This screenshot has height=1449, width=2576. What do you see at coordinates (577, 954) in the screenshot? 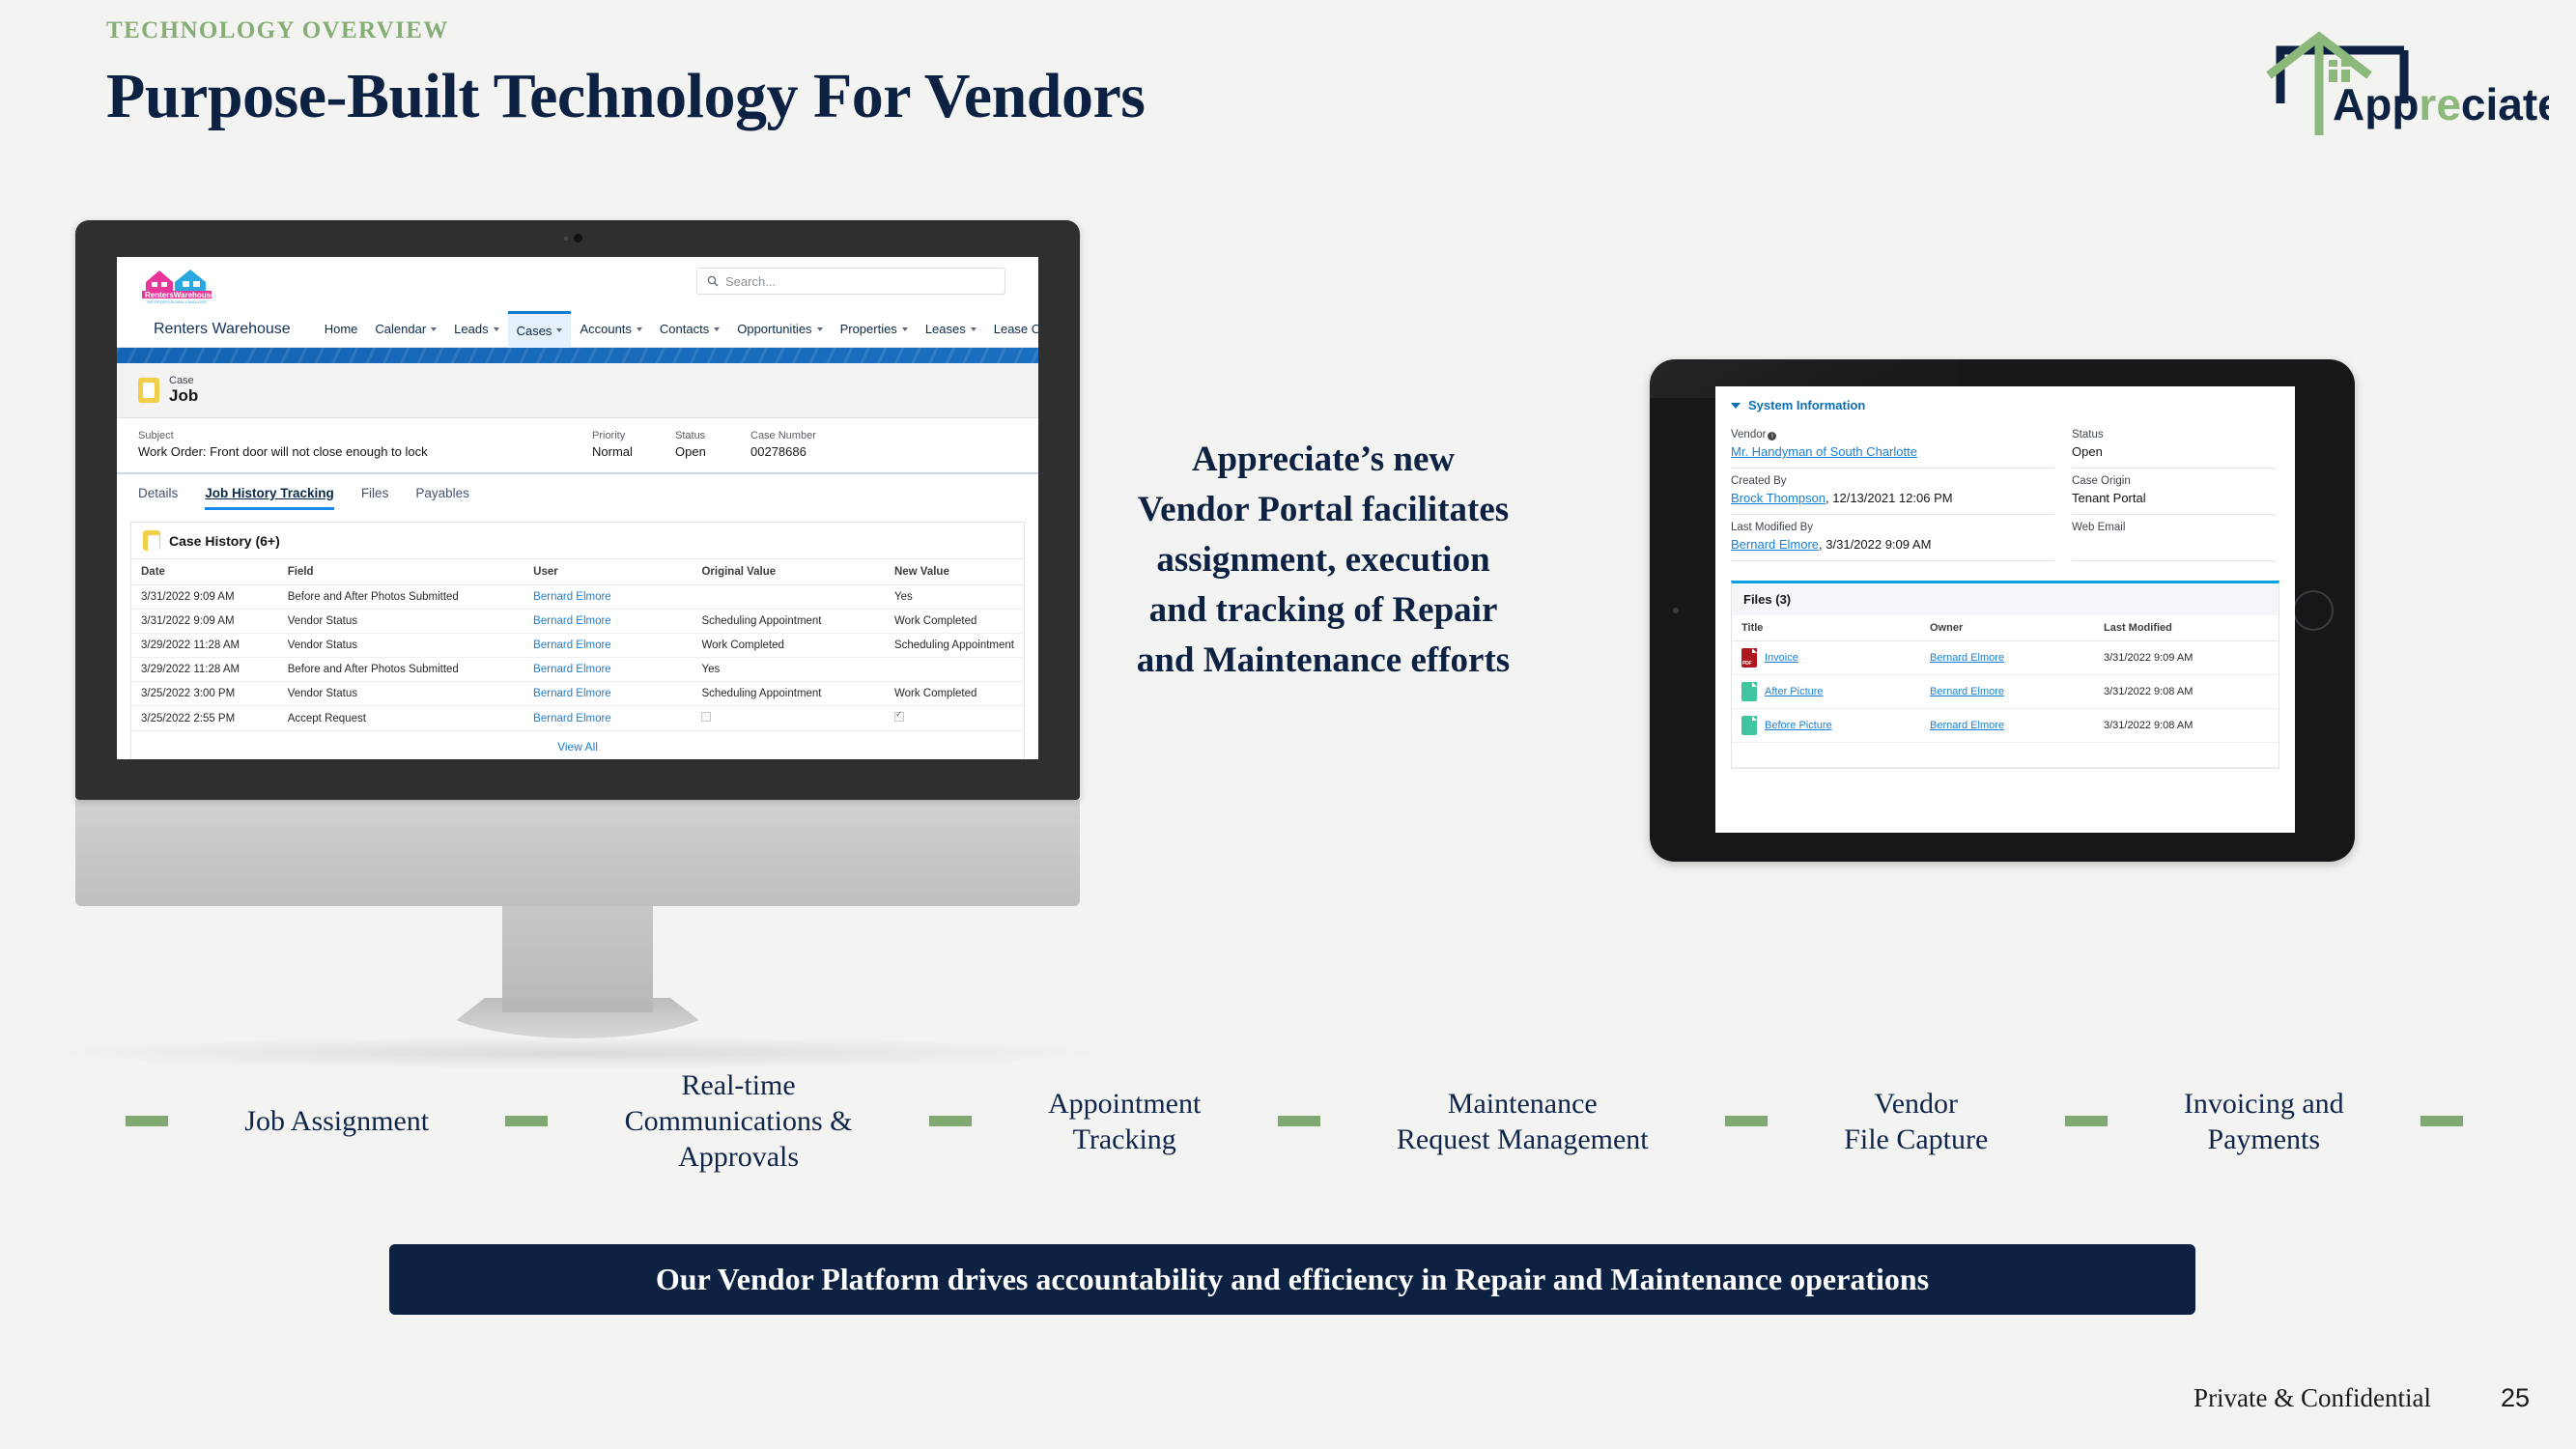
I see `monitor-stand` at bounding box center [577, 954].